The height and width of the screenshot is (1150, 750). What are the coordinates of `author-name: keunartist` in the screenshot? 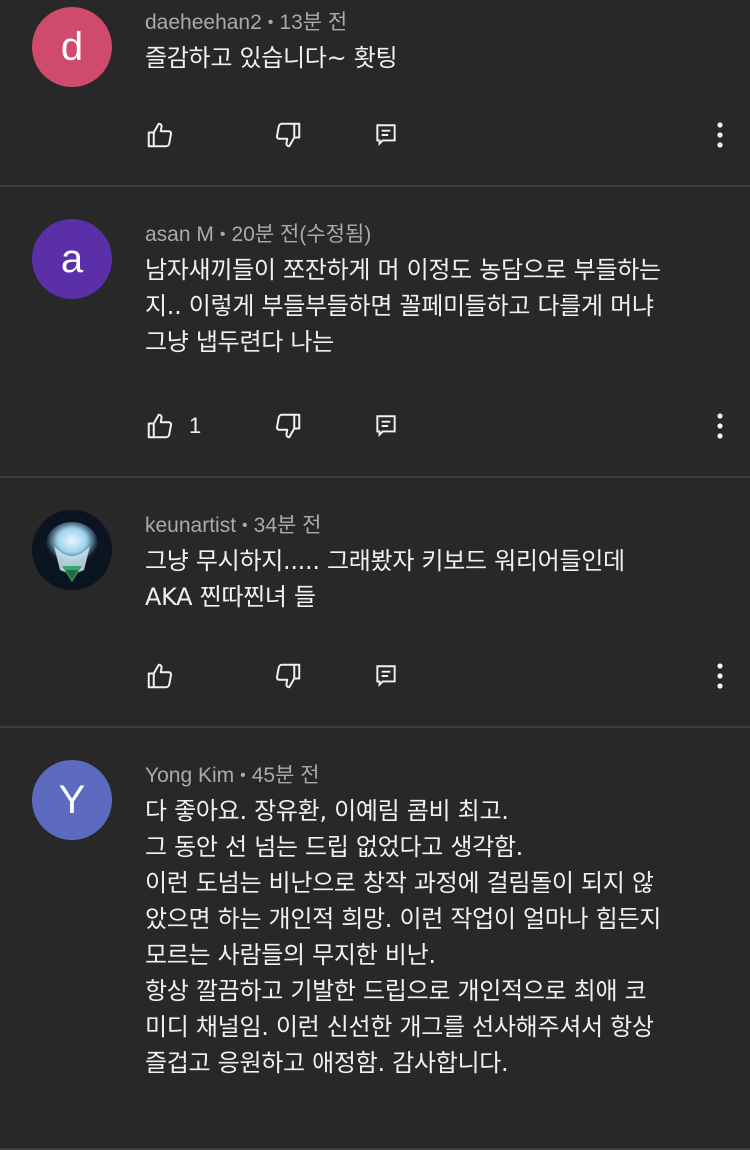 It's located at (190, 525).